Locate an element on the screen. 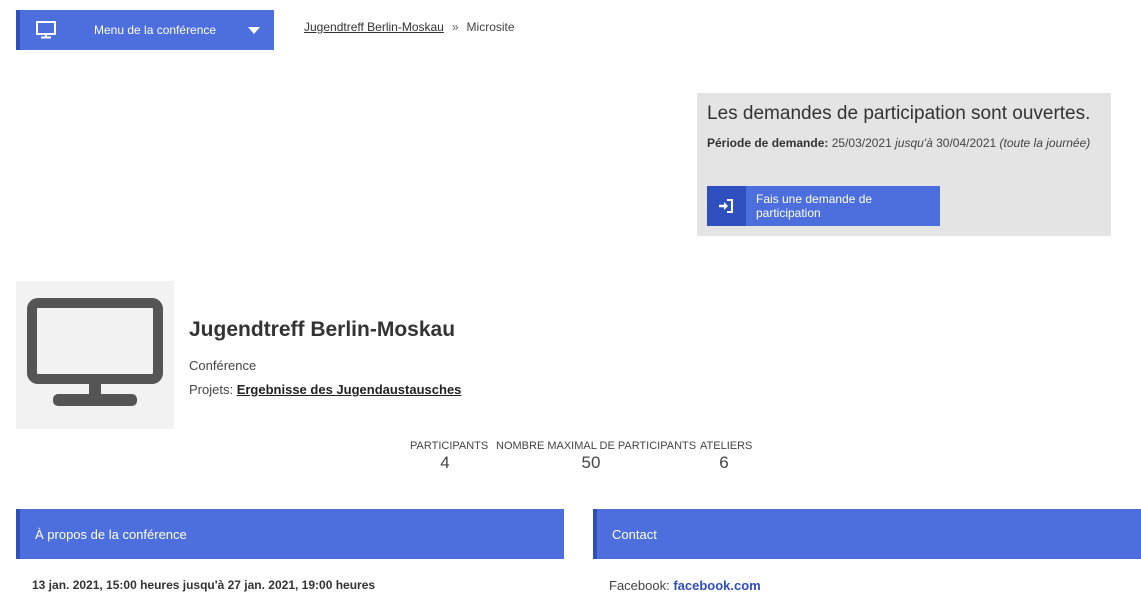  breadcrumb-current: Microsite is located at coordinates (490, 27).